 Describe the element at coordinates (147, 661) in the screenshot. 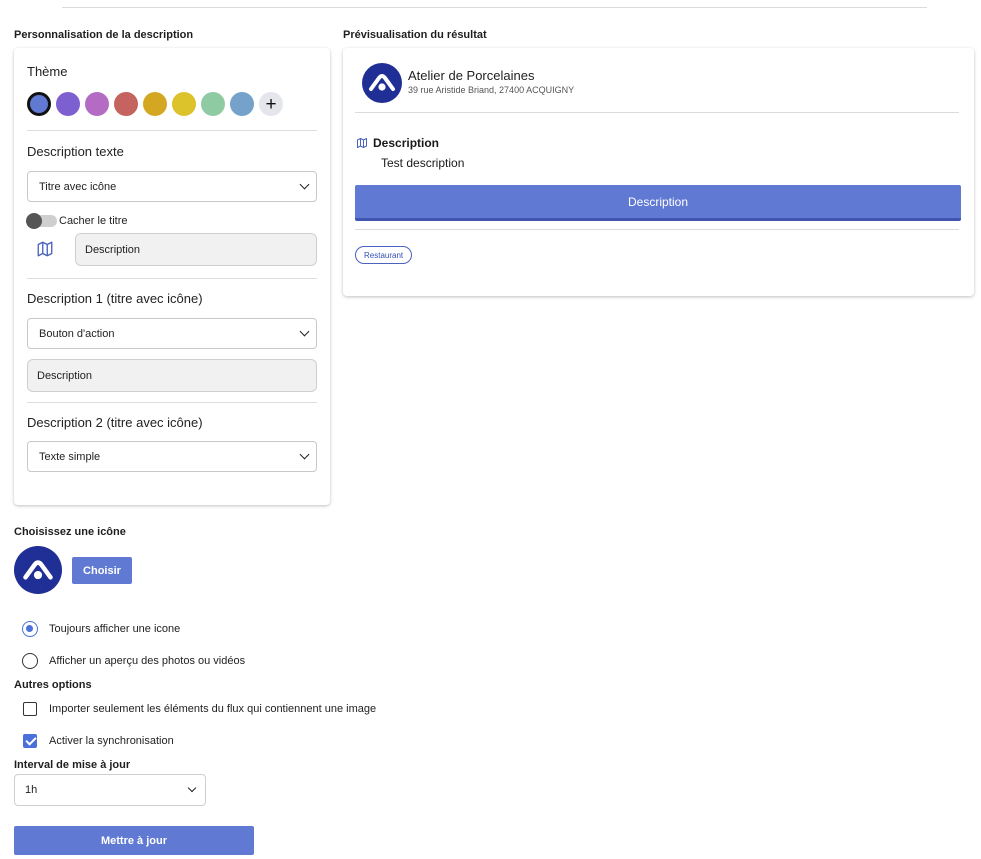

I see `radio-media-preview-label: Afficher un aperçu des photos ou vidéos` at that location.